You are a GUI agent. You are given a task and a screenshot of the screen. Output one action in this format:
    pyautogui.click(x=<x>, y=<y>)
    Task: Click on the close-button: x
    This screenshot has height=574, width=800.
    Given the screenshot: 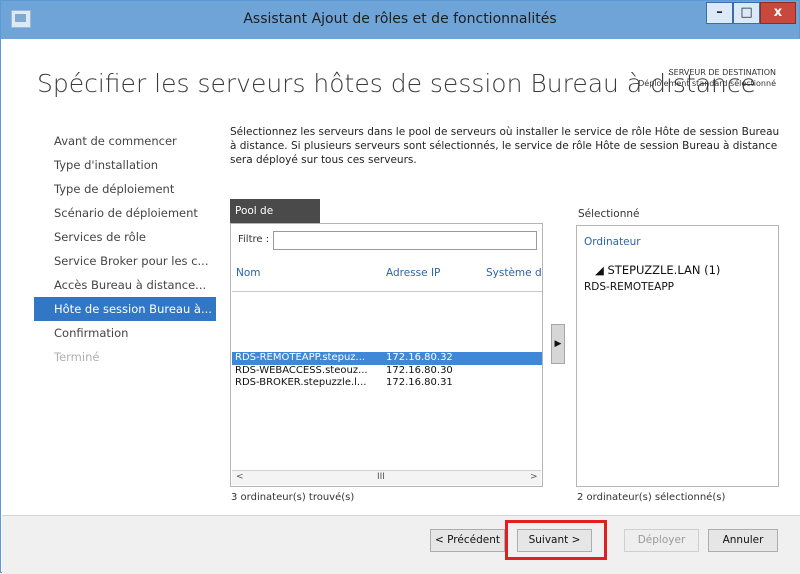 What is the action you would take?
    pyautogui.click(x=778, y=13)
    